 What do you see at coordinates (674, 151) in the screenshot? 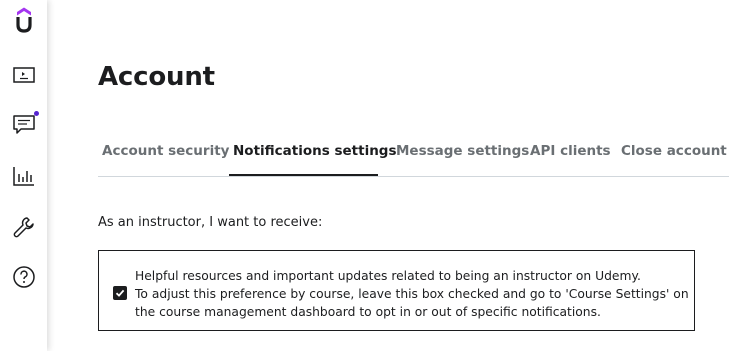
I see `tab-close-account: Close account` at bounding box center [674, 151].